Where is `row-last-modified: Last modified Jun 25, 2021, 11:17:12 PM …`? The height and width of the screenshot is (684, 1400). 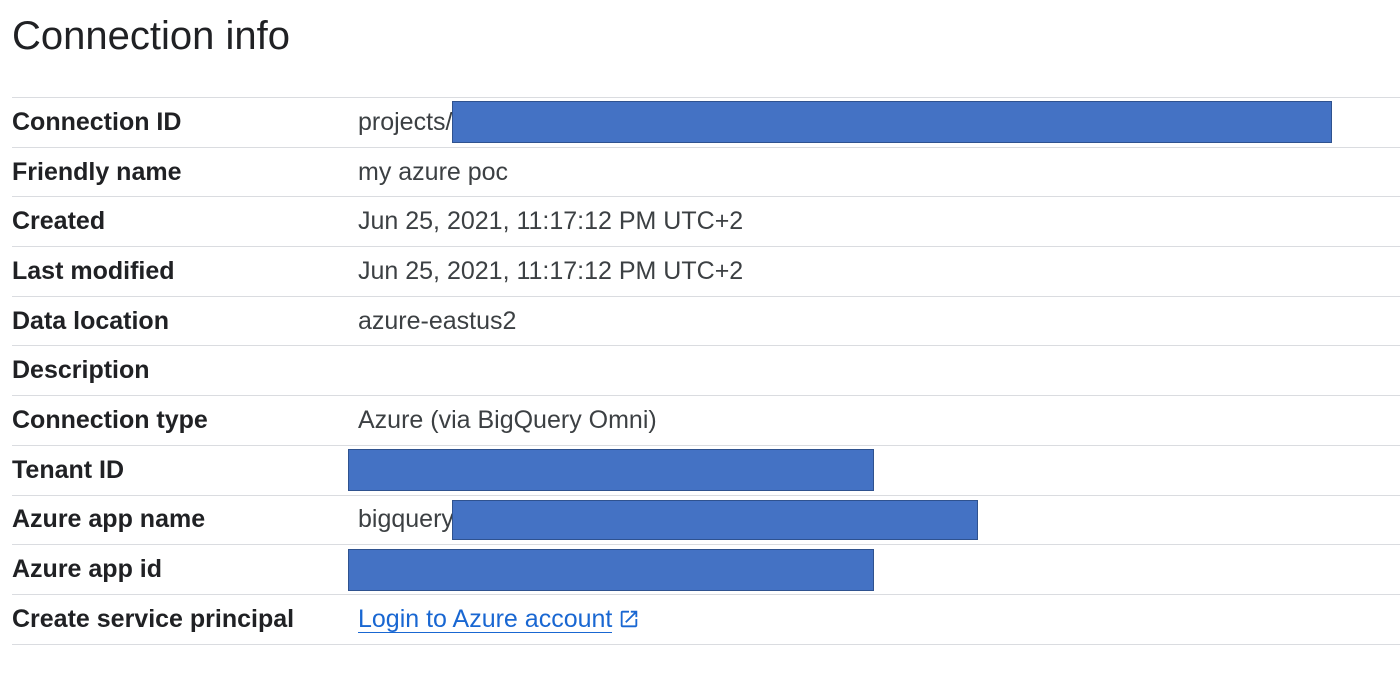
row-last-modified: Last modified Jun 25, 2021, 11:17:12 PM … is located at coordinates (706, 272).